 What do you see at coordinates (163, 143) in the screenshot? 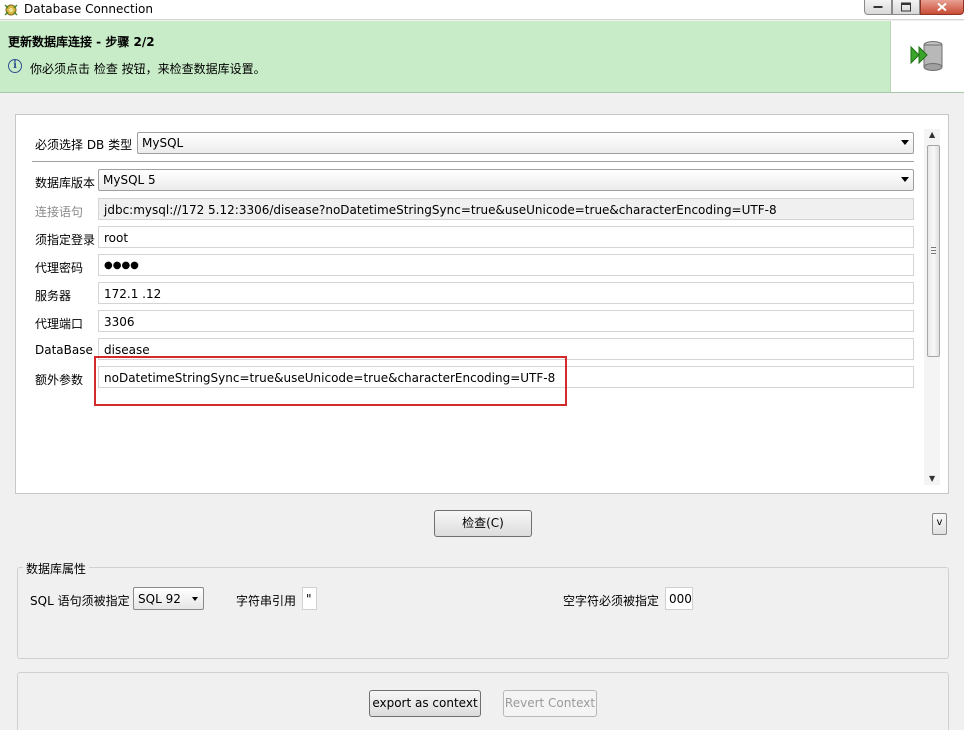
I see `db-type-value: MySQL` at bounding box center [163, 143].